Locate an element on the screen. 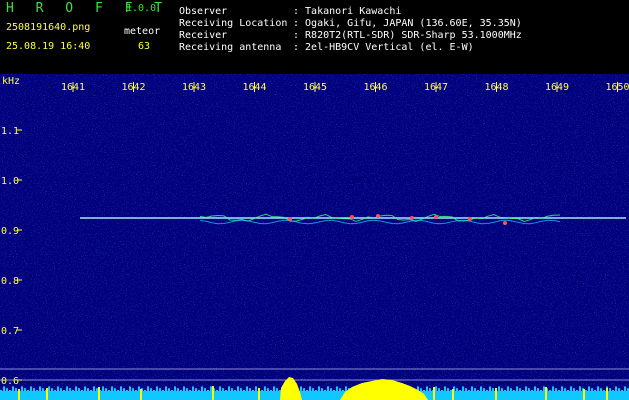 The width and height of the screenshot is (629, 400). observer-value: : Takanori Kawachi is located at coordinates (347, 11).